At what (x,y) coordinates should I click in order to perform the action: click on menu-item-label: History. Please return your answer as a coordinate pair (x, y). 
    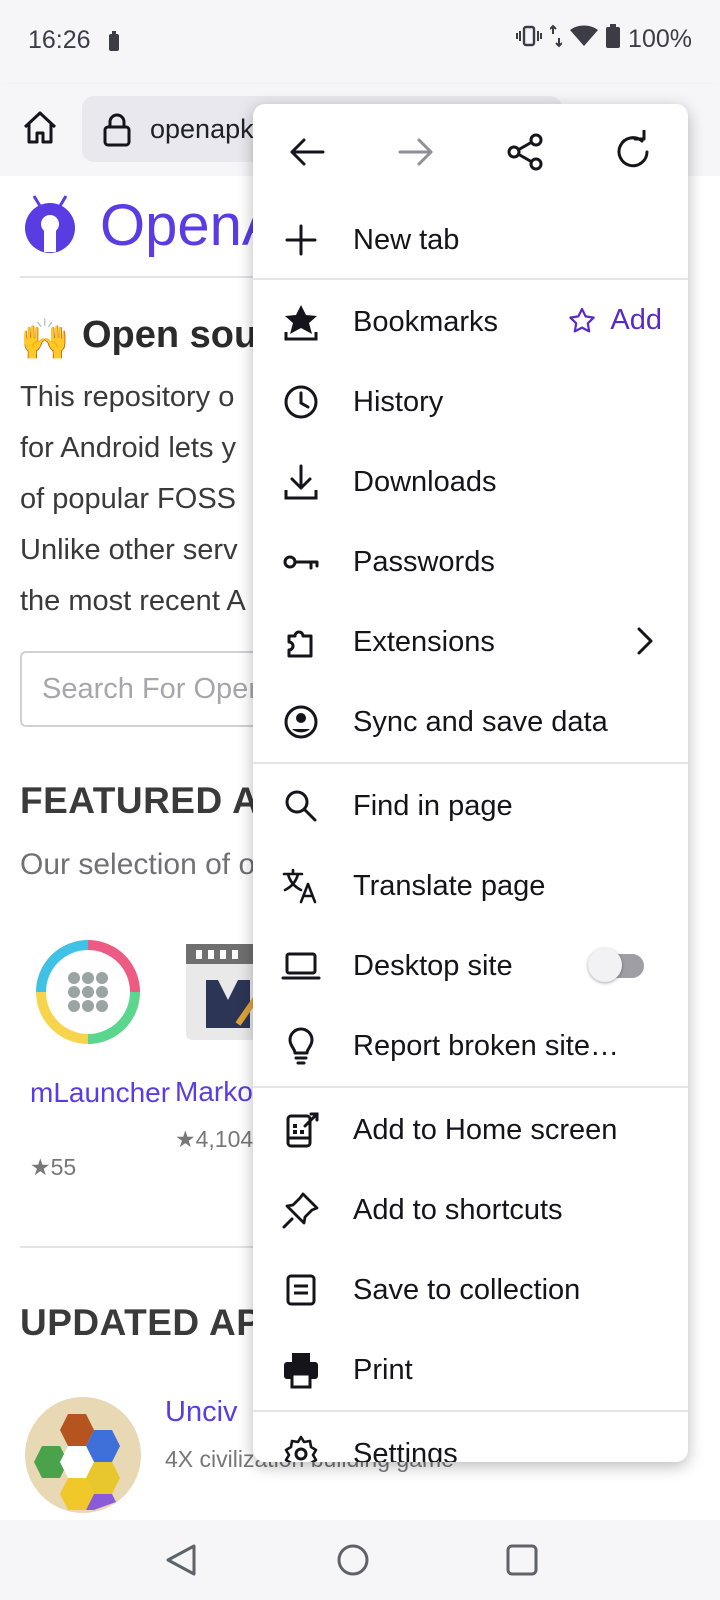
    Looking at the image, I should click on (398, 402).